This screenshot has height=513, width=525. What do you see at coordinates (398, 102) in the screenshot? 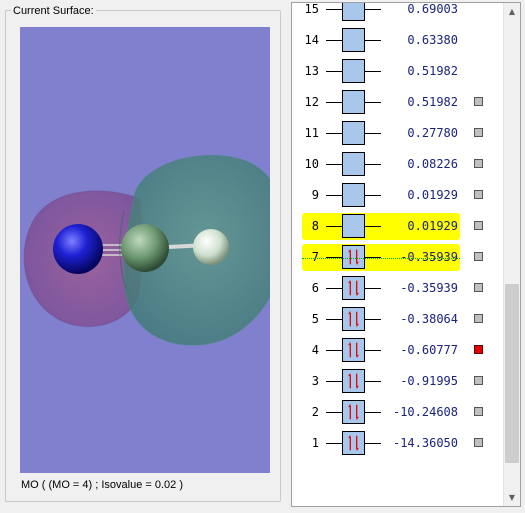
I see `mo-level-row: 12 0.51982` at bounding box center [398, 102].